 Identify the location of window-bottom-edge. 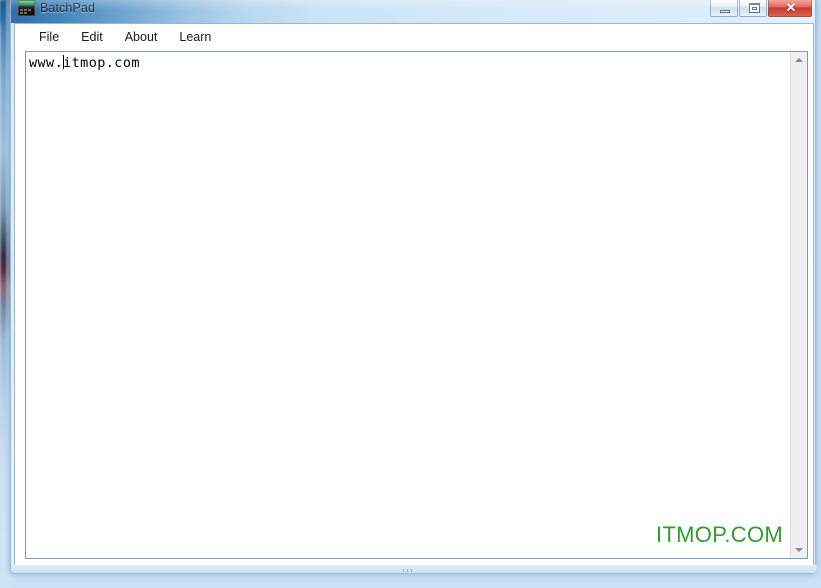
(414, 569).